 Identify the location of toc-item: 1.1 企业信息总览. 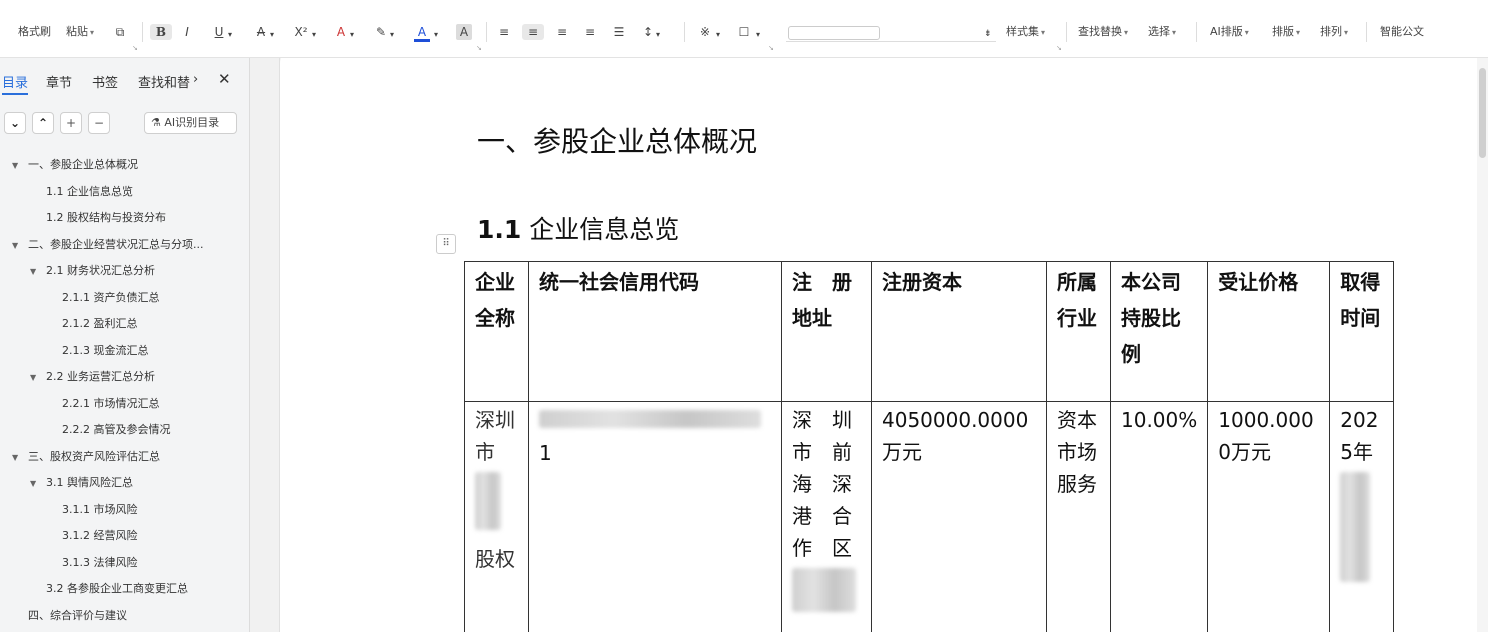
(89, 192).